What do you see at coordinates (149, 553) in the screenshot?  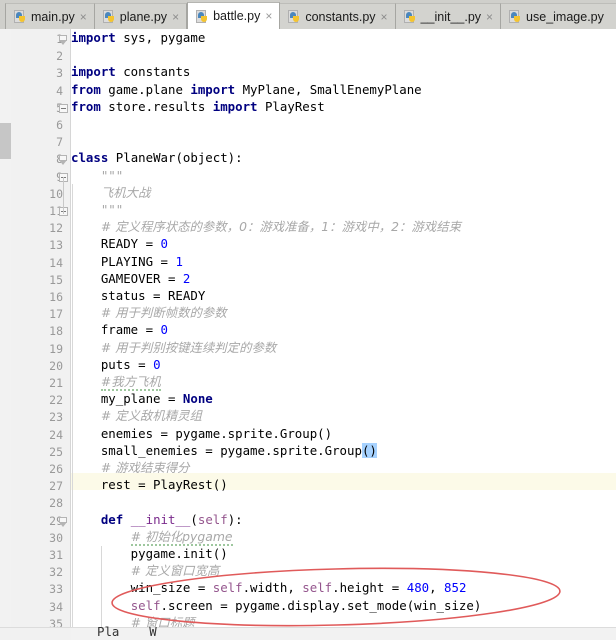 I see `code-line: pygame.init()` at bounding box center [149, 553].